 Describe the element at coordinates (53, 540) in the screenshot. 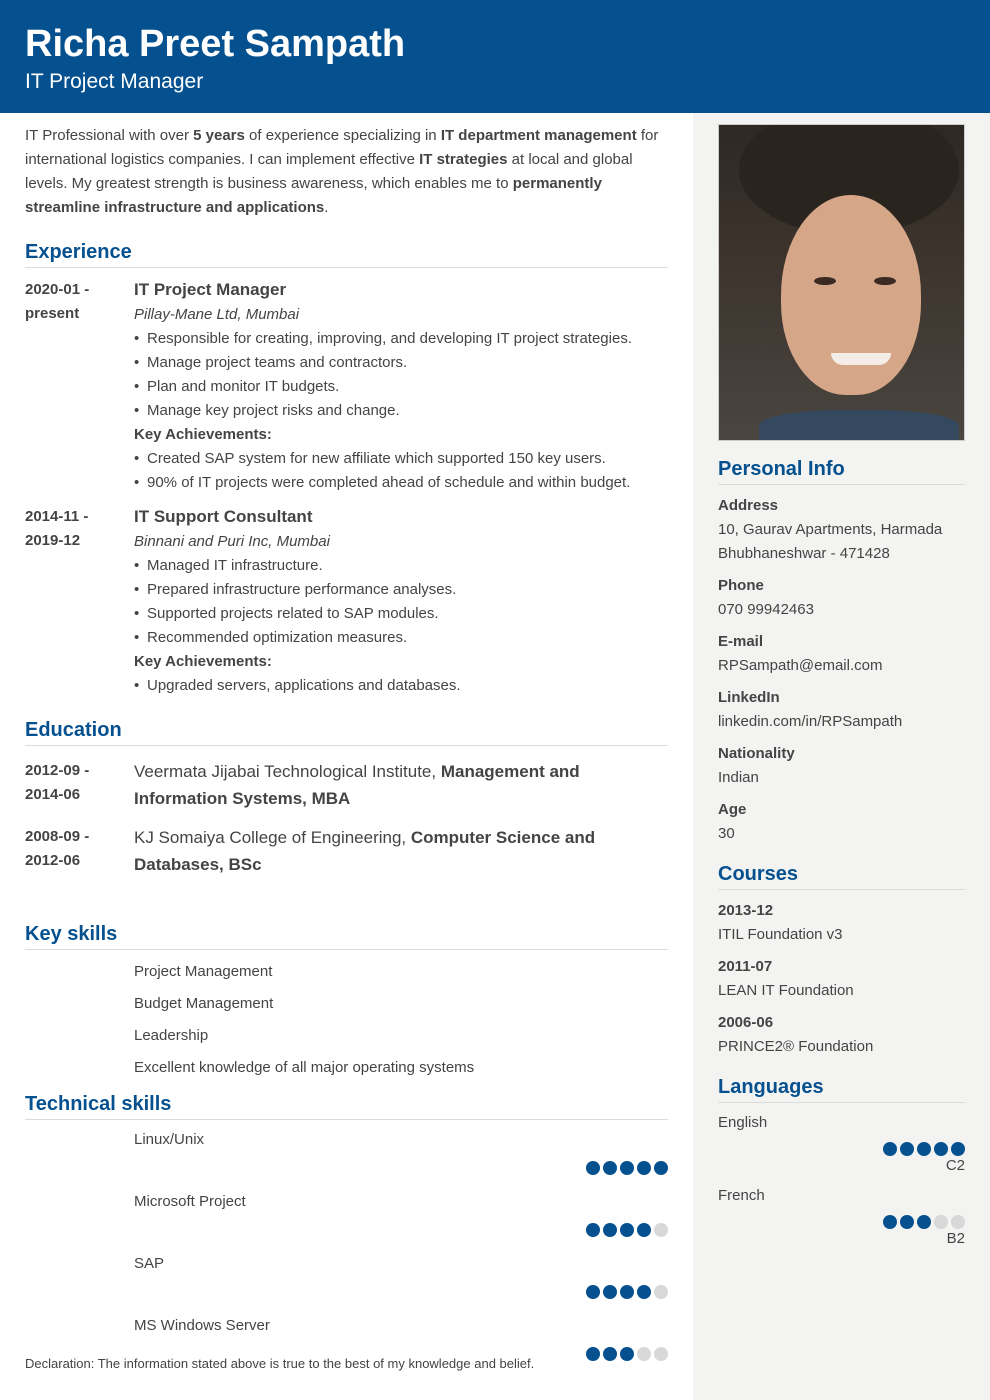

I see `date-end: 2019-12` at that location.